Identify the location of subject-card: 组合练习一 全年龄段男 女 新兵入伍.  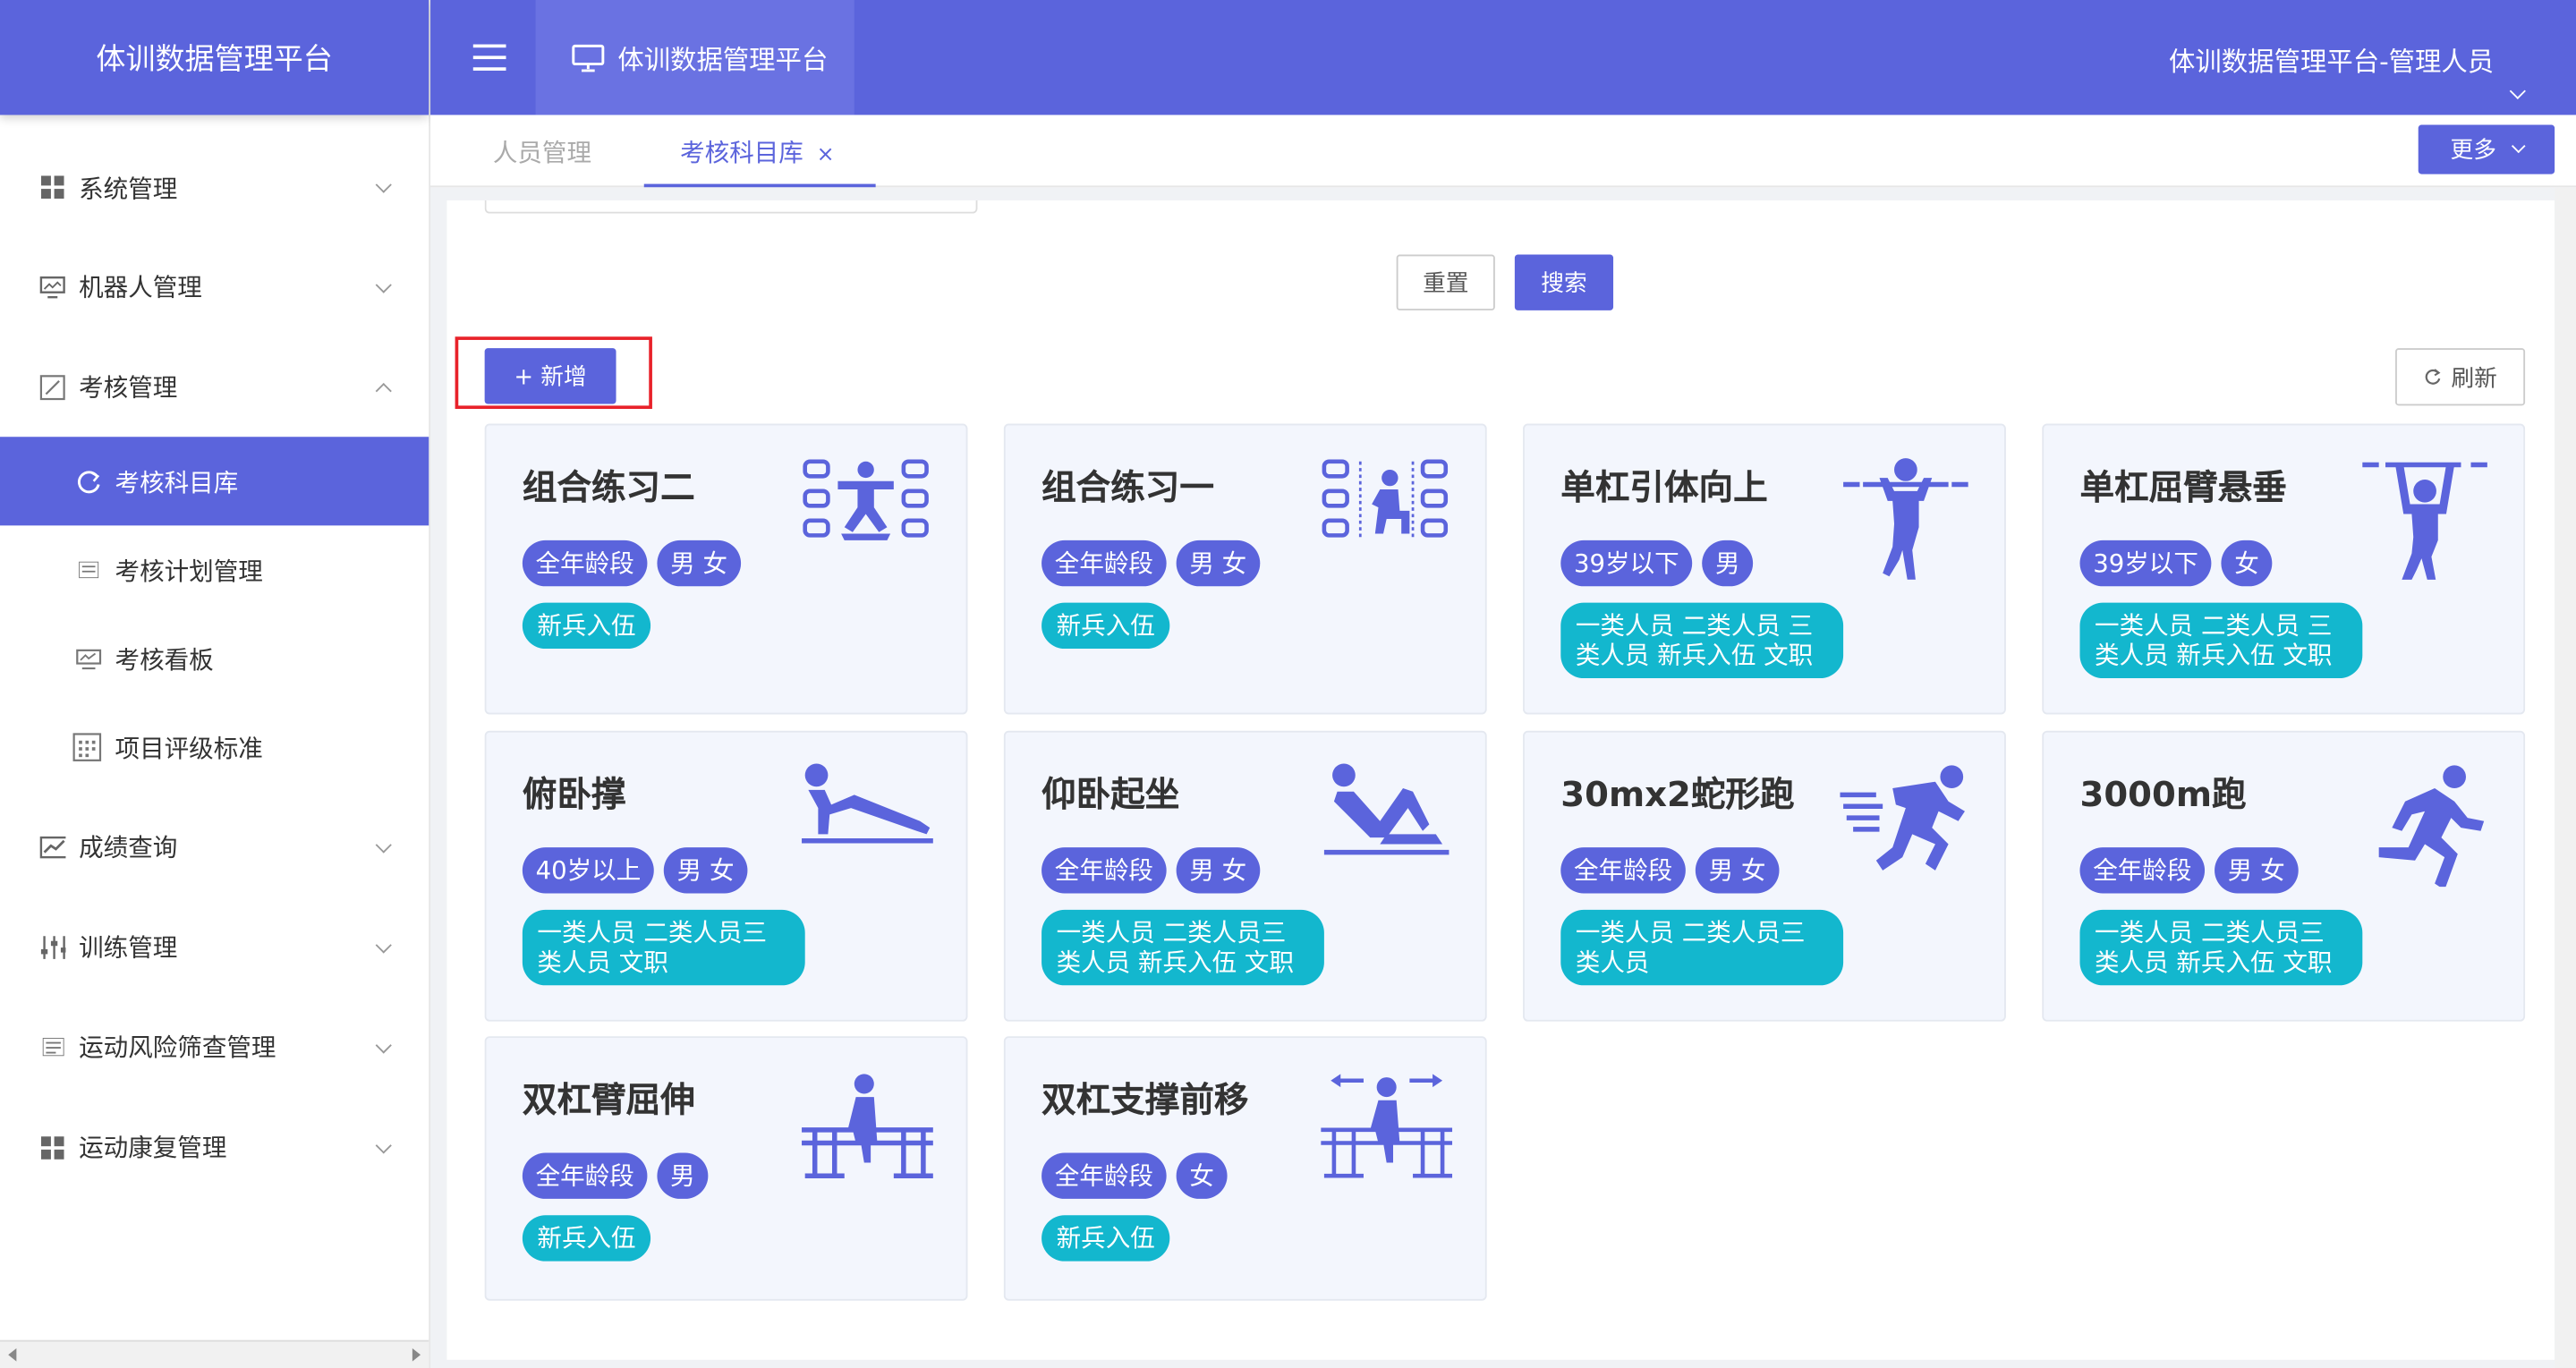
(1245, 569).